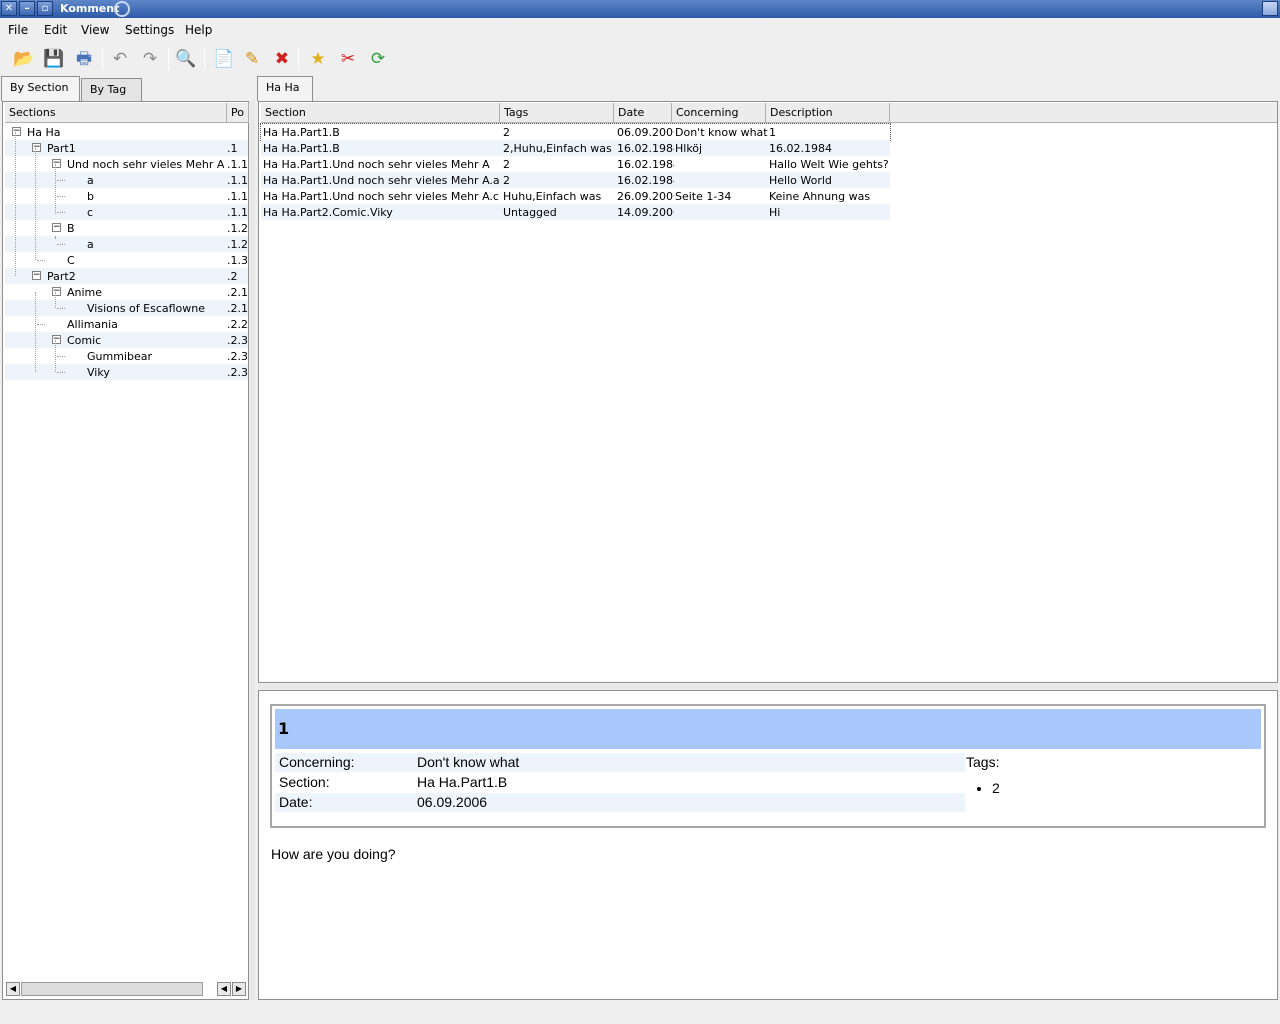 Image resolution: width=1280 pixels, height=1024 pixels. Describe the element at coordinates (126, 228) in the screenshot. I see `tree-row: − B .1.2` at that location.